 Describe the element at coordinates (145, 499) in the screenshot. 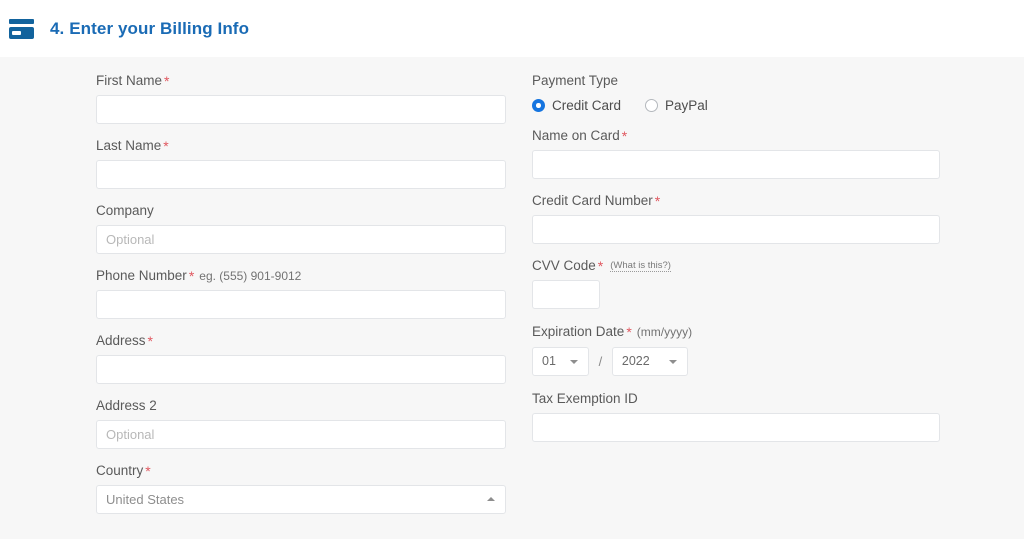

I see `country-selected-value: United States` at that location.